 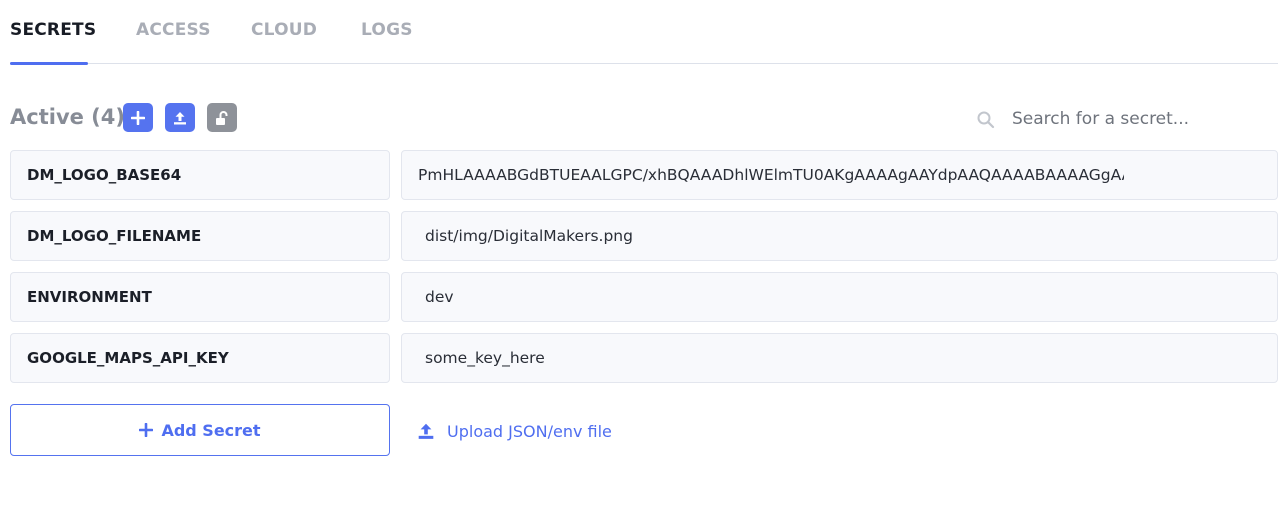 What do you see at coordinates (839, 358) in the screenshot?
I see `secret-value-field: some_key_here` at bounding box center [839, 358].